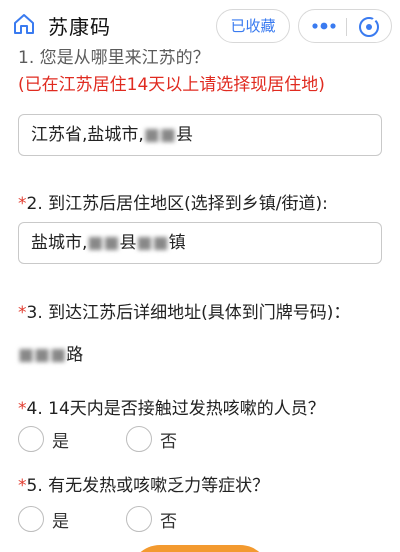  What do you see at coordinates (184, 135) in the screenshot?
I see `question-1-value-suffix: 县` at bounding box center [184, 135].